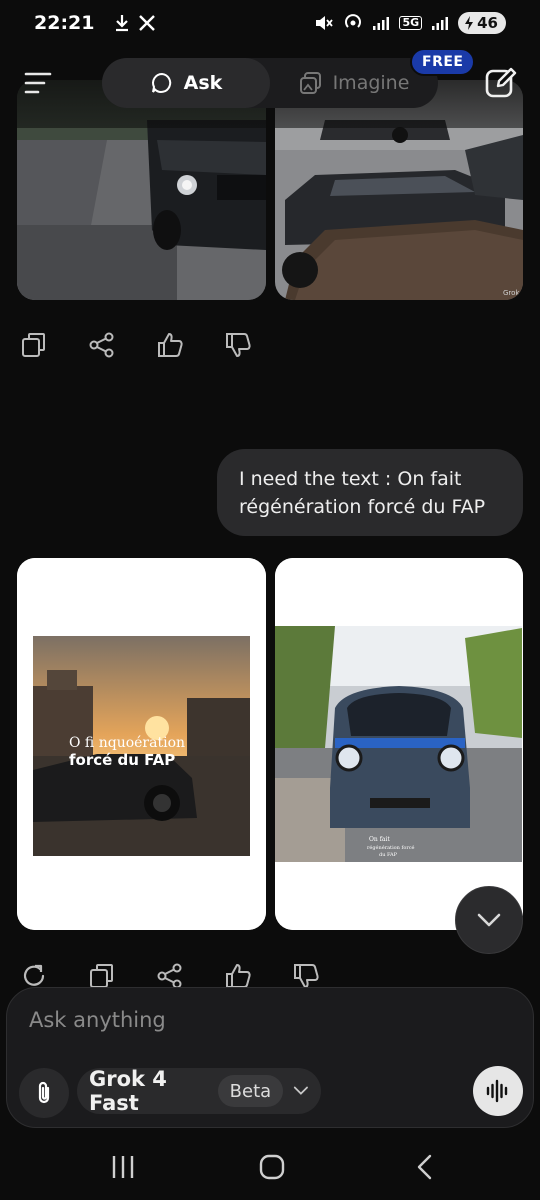  Describe the element at coordinates (381, 23) in the screenshot. I see `signal-icon` at that location.